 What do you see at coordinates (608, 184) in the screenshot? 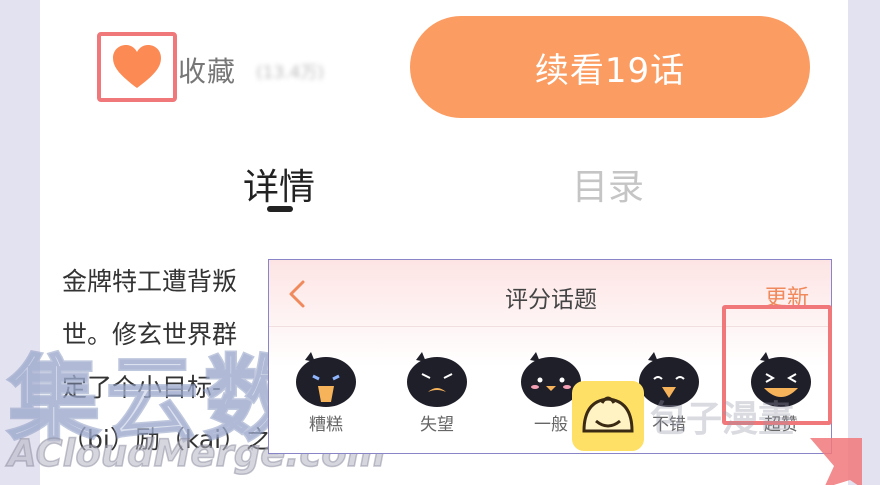
I see `tab-catalog: 目录` at bounding box center [608, 184].